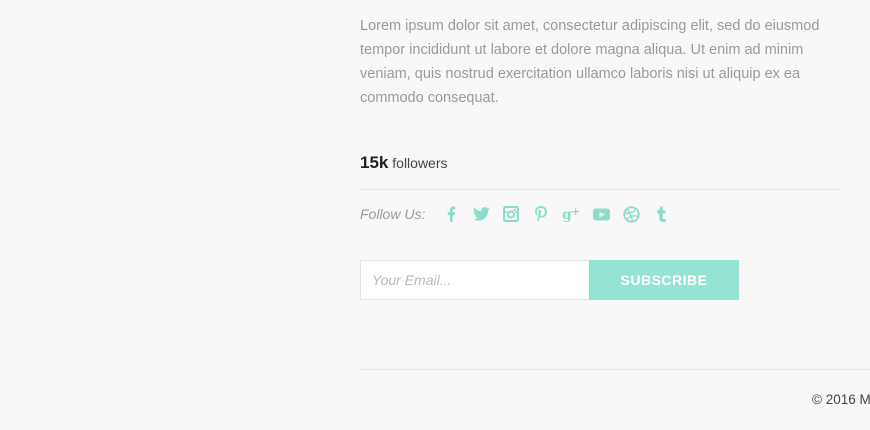 The width and height of the screenshot is (870, 430). What do you see at coordinates (474, 280) in the screenshot?
I see `email-input` at bounding box center [474, 280].